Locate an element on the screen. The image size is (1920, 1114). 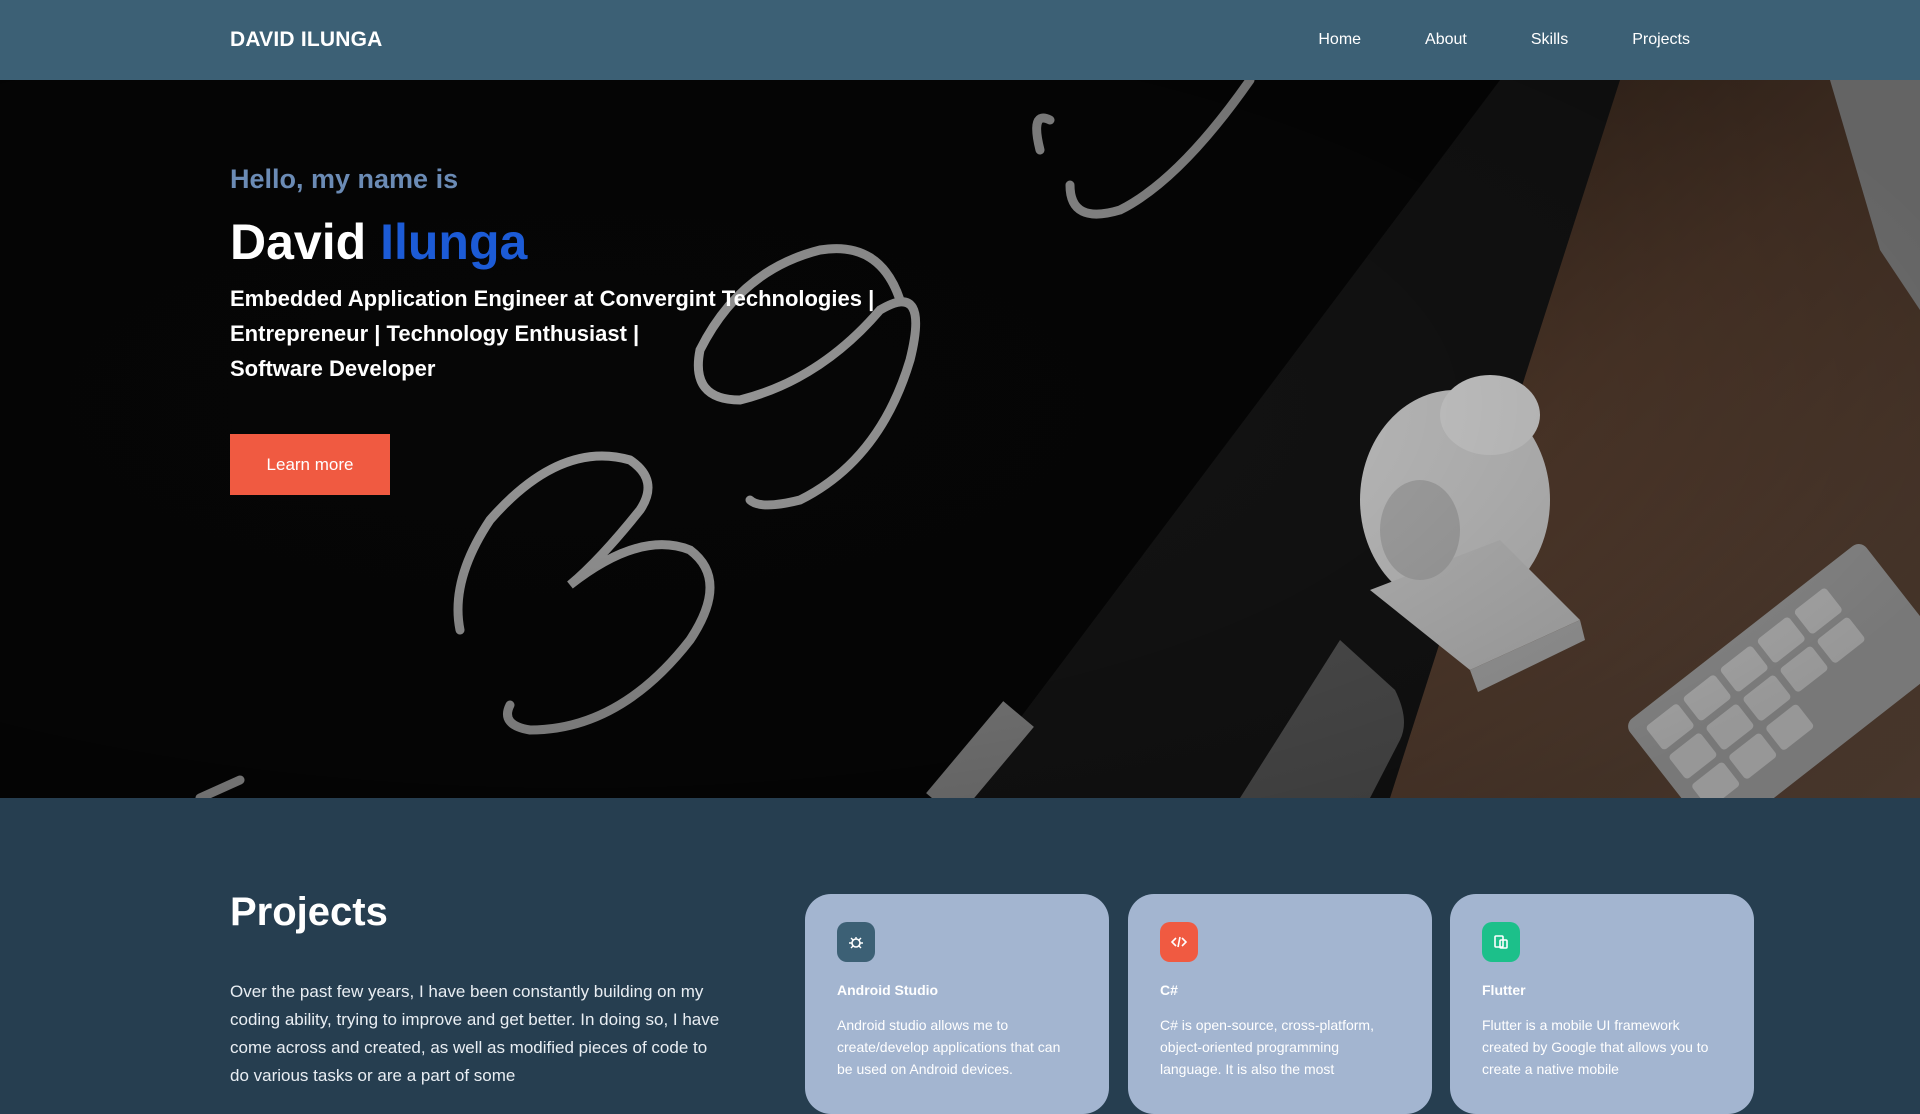
nav-links: Home About Skills Projects is located at coordinates (1504, 40).